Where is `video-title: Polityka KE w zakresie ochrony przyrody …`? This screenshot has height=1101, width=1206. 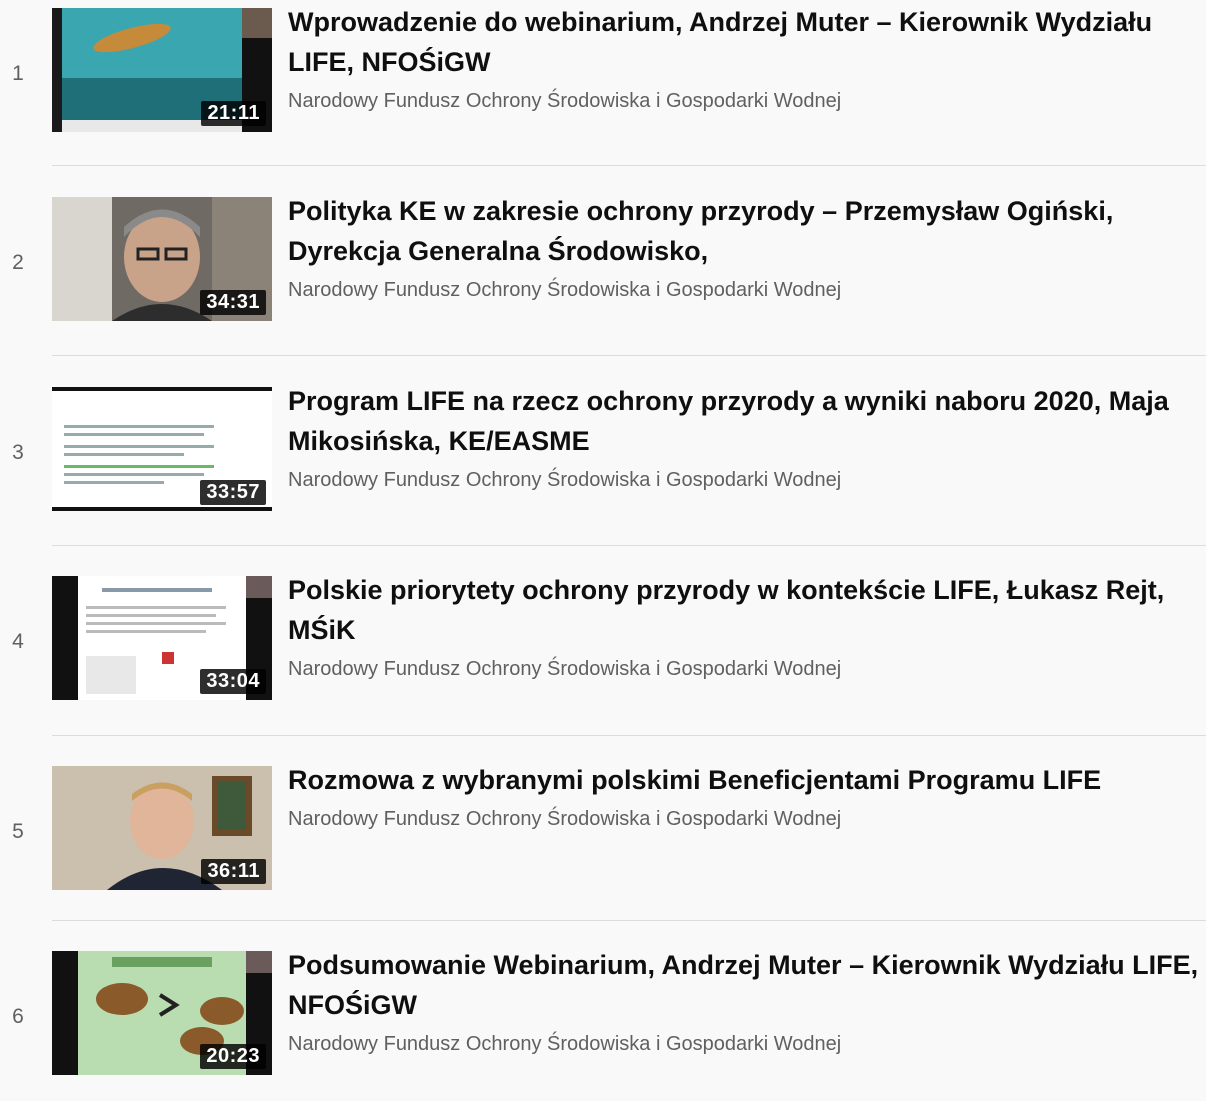
video-title: Polityka KE w zakresie ochrony przyrody … is located at coordinates (745, 231).